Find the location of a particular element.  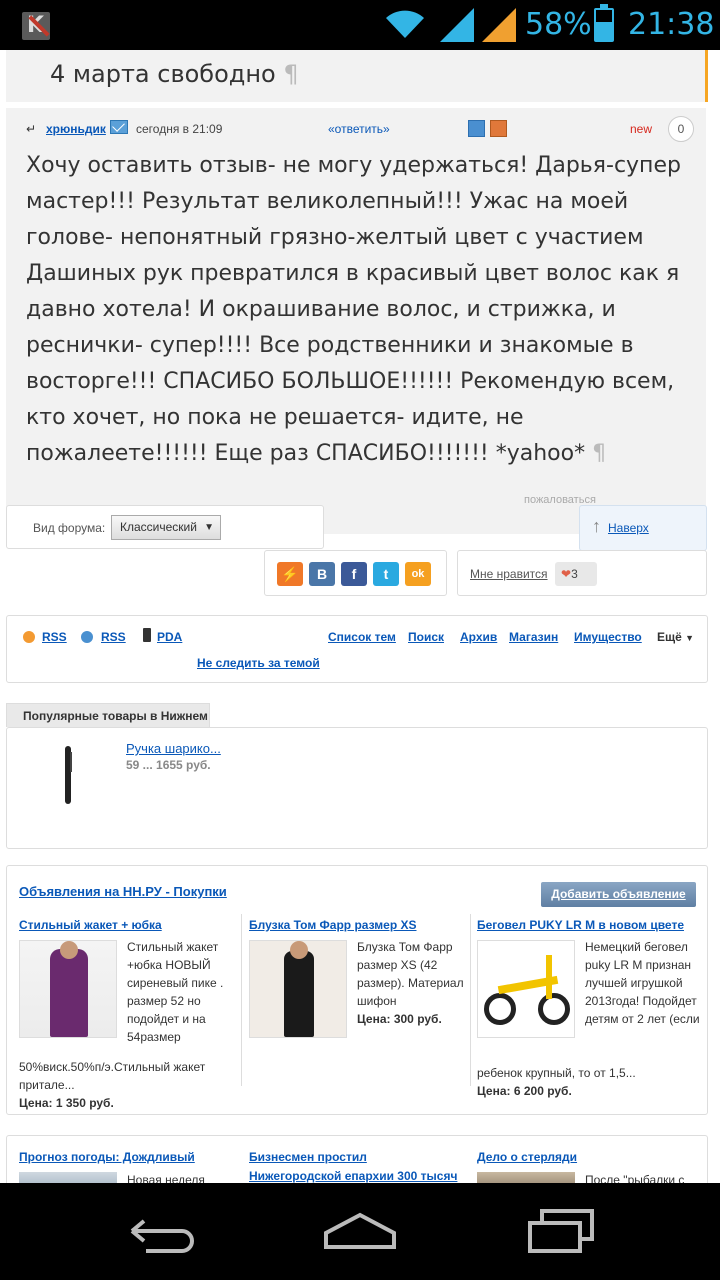

rss-blue-icon is located at coordinates (87, 637).